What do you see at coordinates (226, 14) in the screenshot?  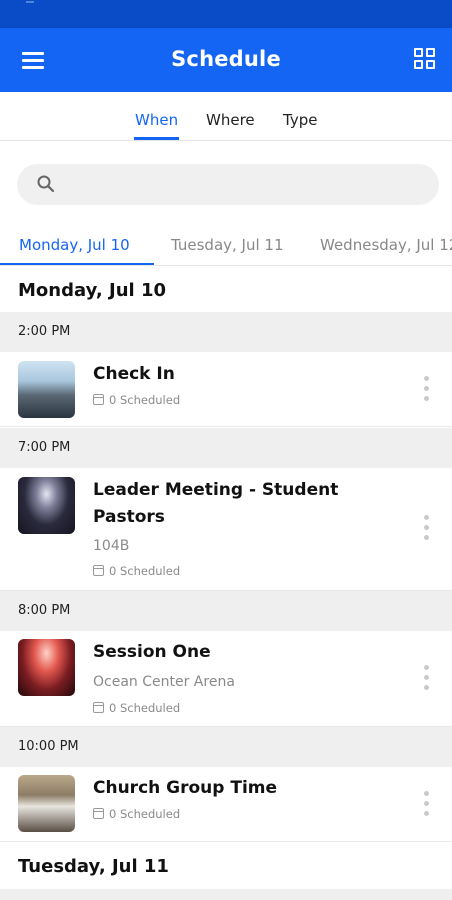 I see `status-bar` at bounding box center [226, 14].